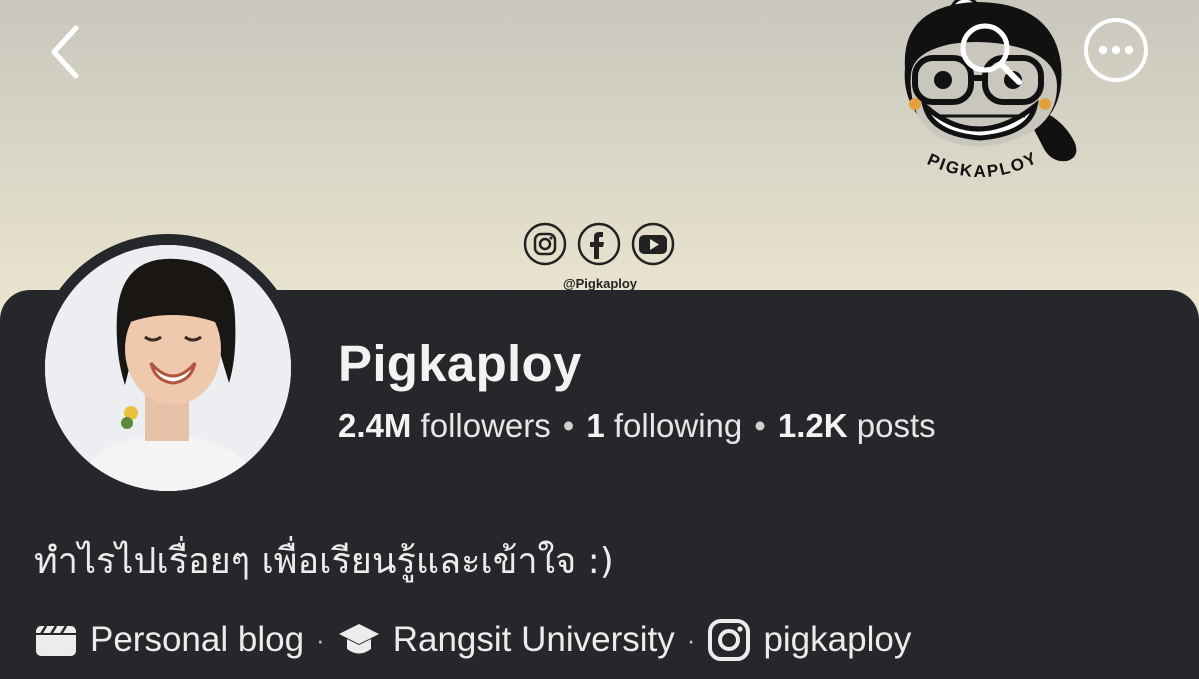 The image size is (1199, 679). What do you see at coordinates (375, 425) in the screenshot?
I see `followers-count: 2.4M` at bounding box center [375, 425].